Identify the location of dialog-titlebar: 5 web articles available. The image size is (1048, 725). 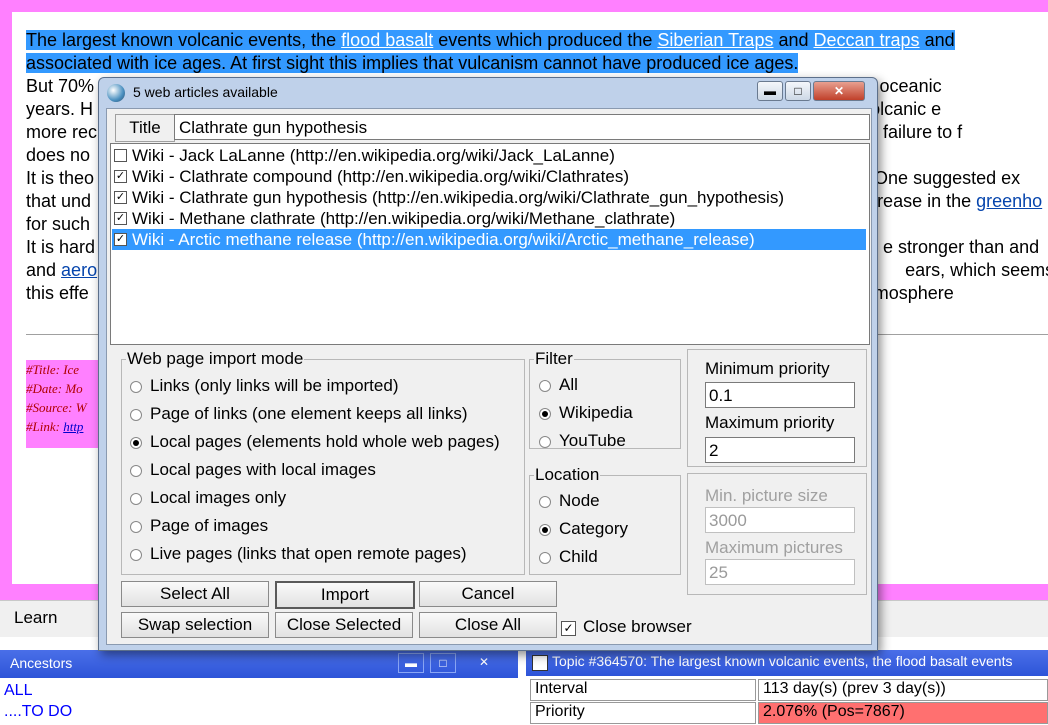
(247, 93).